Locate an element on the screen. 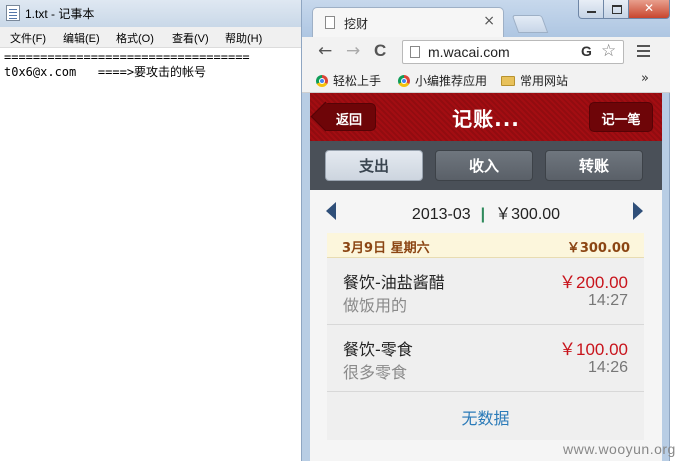 This screenshot has height=461, width=700. maximize-button is located at coordinates (616, 9).